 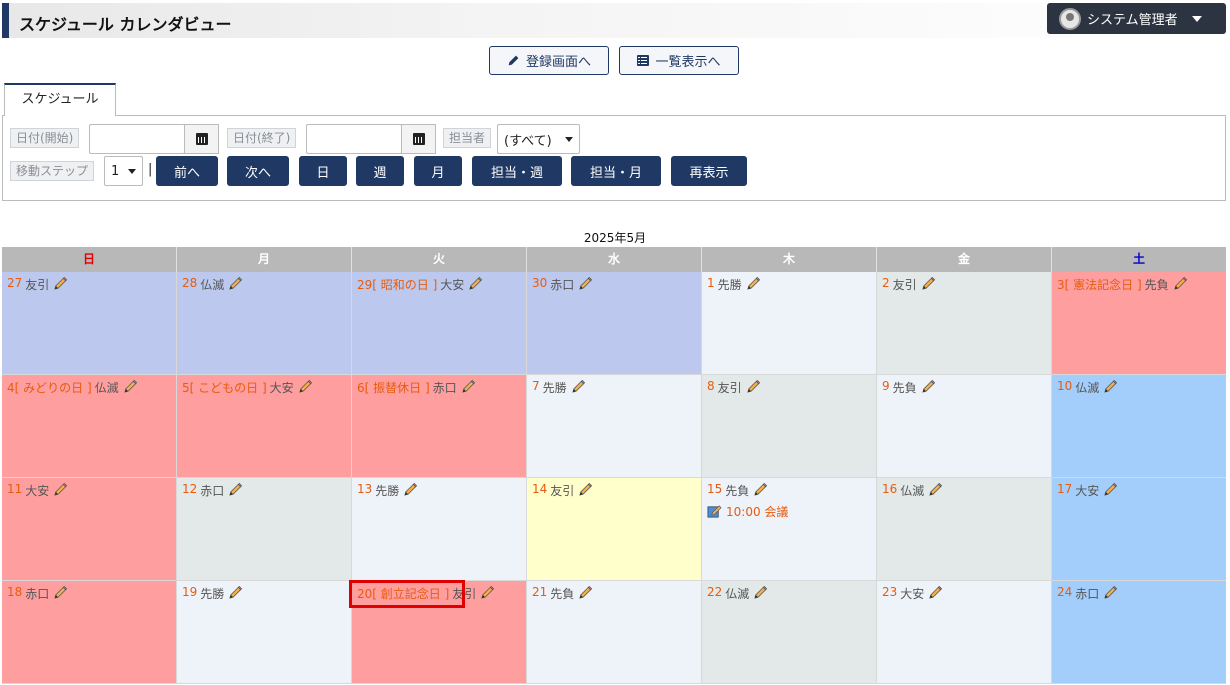 What do you see at coordinates (715, 489) in the screenshot?
I see `day-number: 15` at bounding box center [715, 489].